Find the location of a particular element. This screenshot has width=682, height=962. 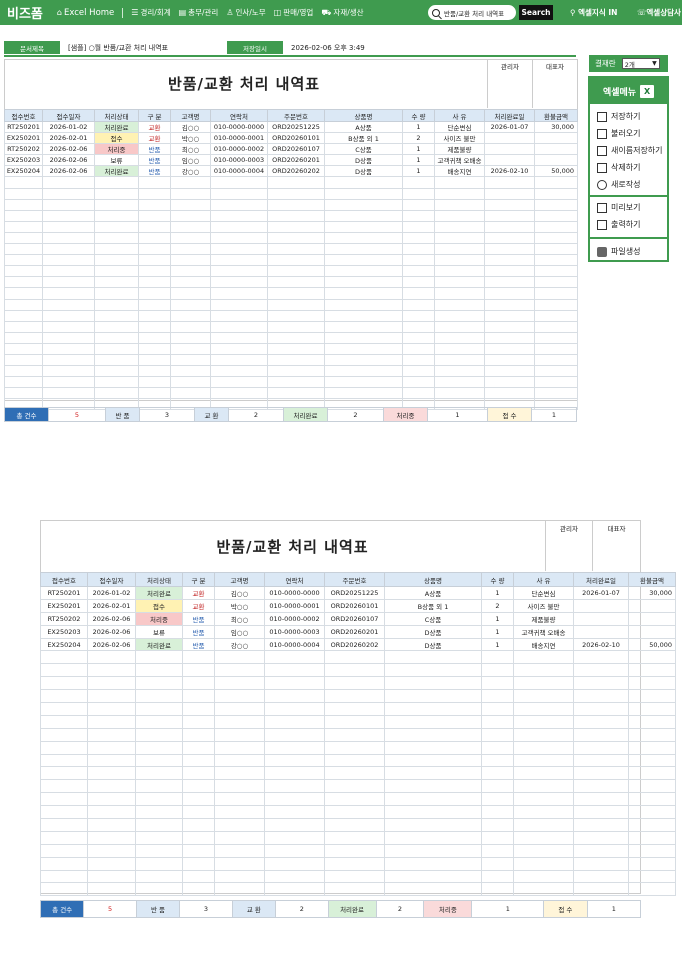

table-cell: 최○○ is located at coordinates (190, 149).